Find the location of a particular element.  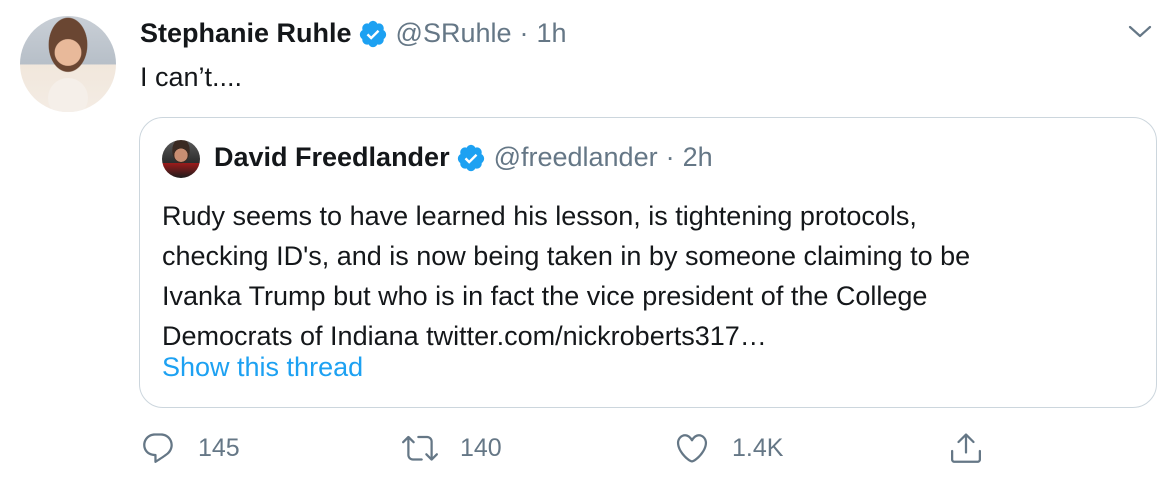

share-icon is located at coordinates (966, 448).